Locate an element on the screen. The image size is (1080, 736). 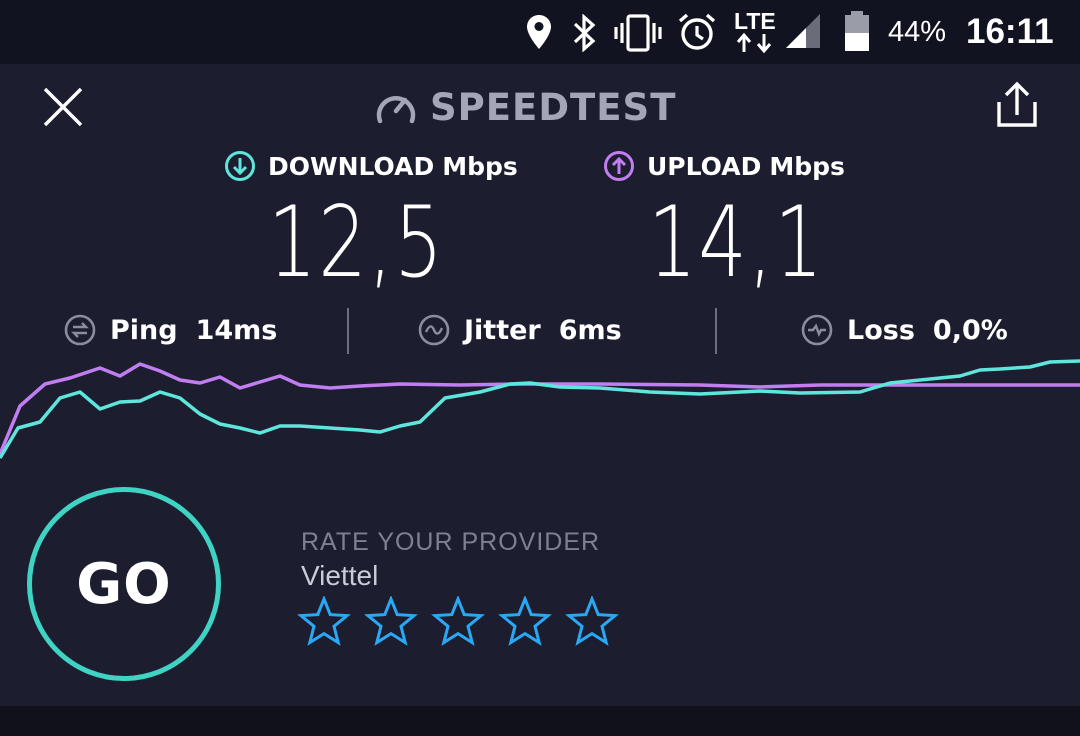
loss-stat: Loss 0,0% is located at coordinates (904, 330).